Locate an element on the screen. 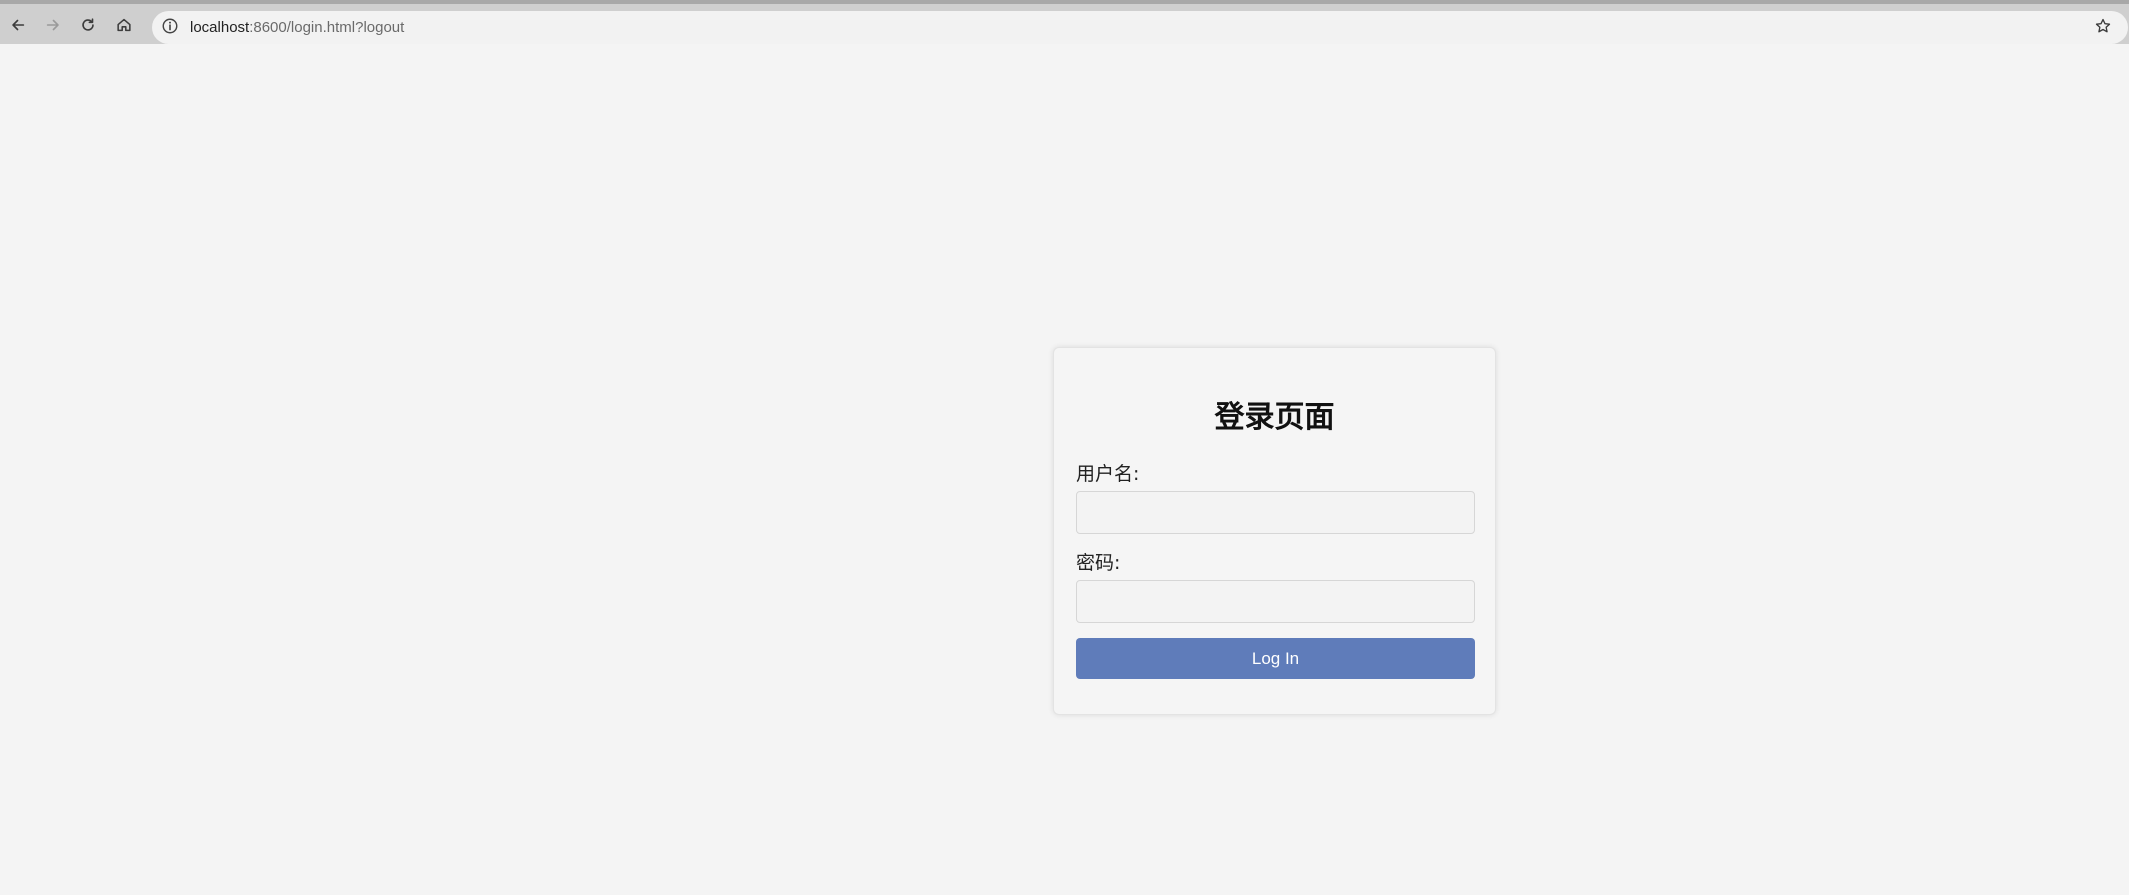  reload-icon is located at coordinates (88, 27).